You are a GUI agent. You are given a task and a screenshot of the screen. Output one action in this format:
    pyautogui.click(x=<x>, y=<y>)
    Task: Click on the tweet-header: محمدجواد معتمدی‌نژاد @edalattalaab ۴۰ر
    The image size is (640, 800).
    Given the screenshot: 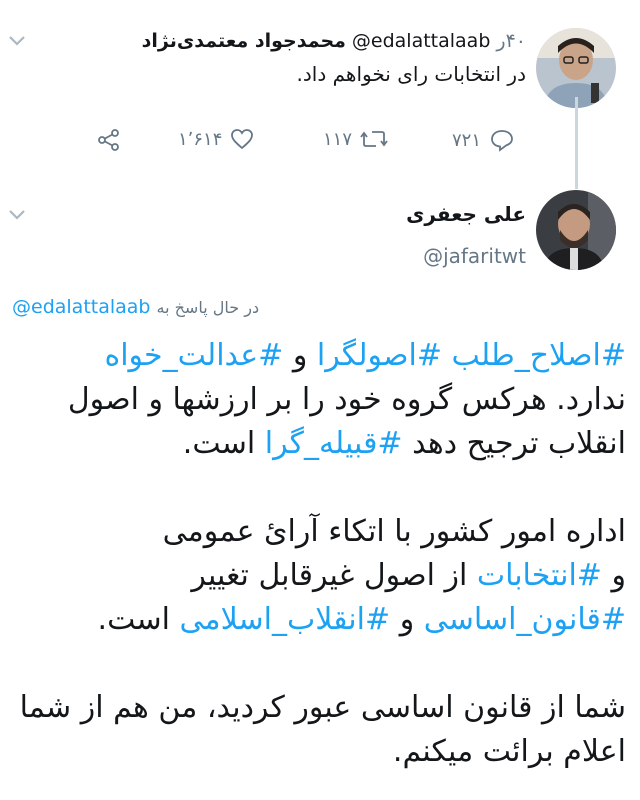 What is the action you would take?
    pyautogui.click(x=334, y=41)
    